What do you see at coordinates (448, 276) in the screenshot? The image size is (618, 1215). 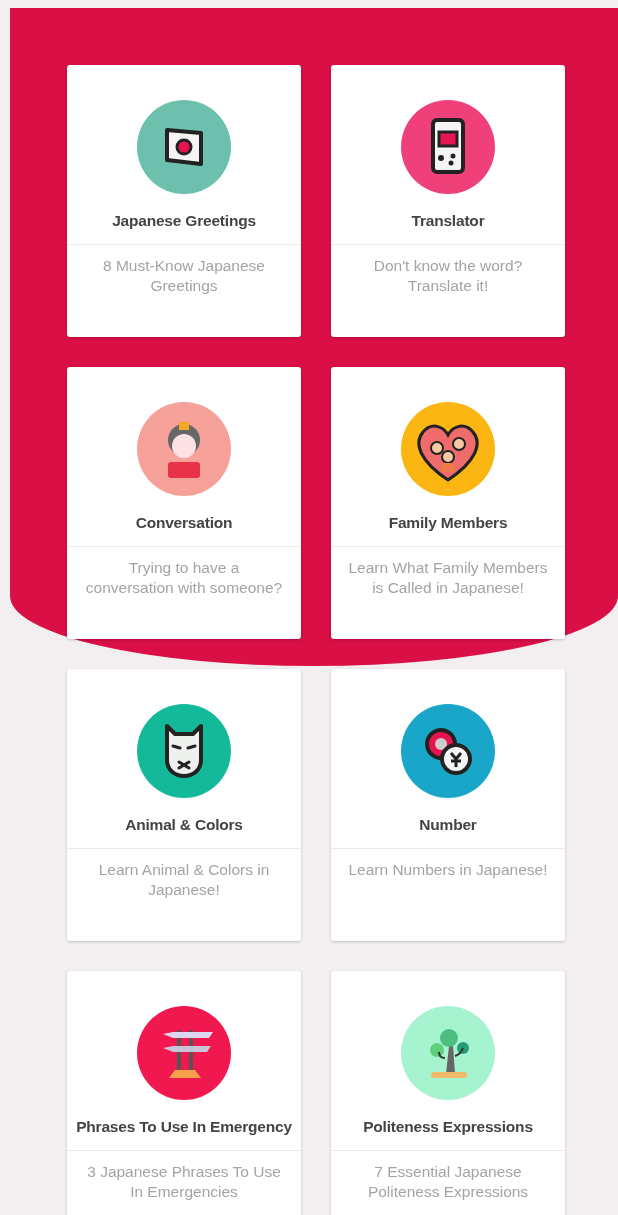 I see `card-description: Don't know the word? Translate it!` at bounding box center [448, 276].